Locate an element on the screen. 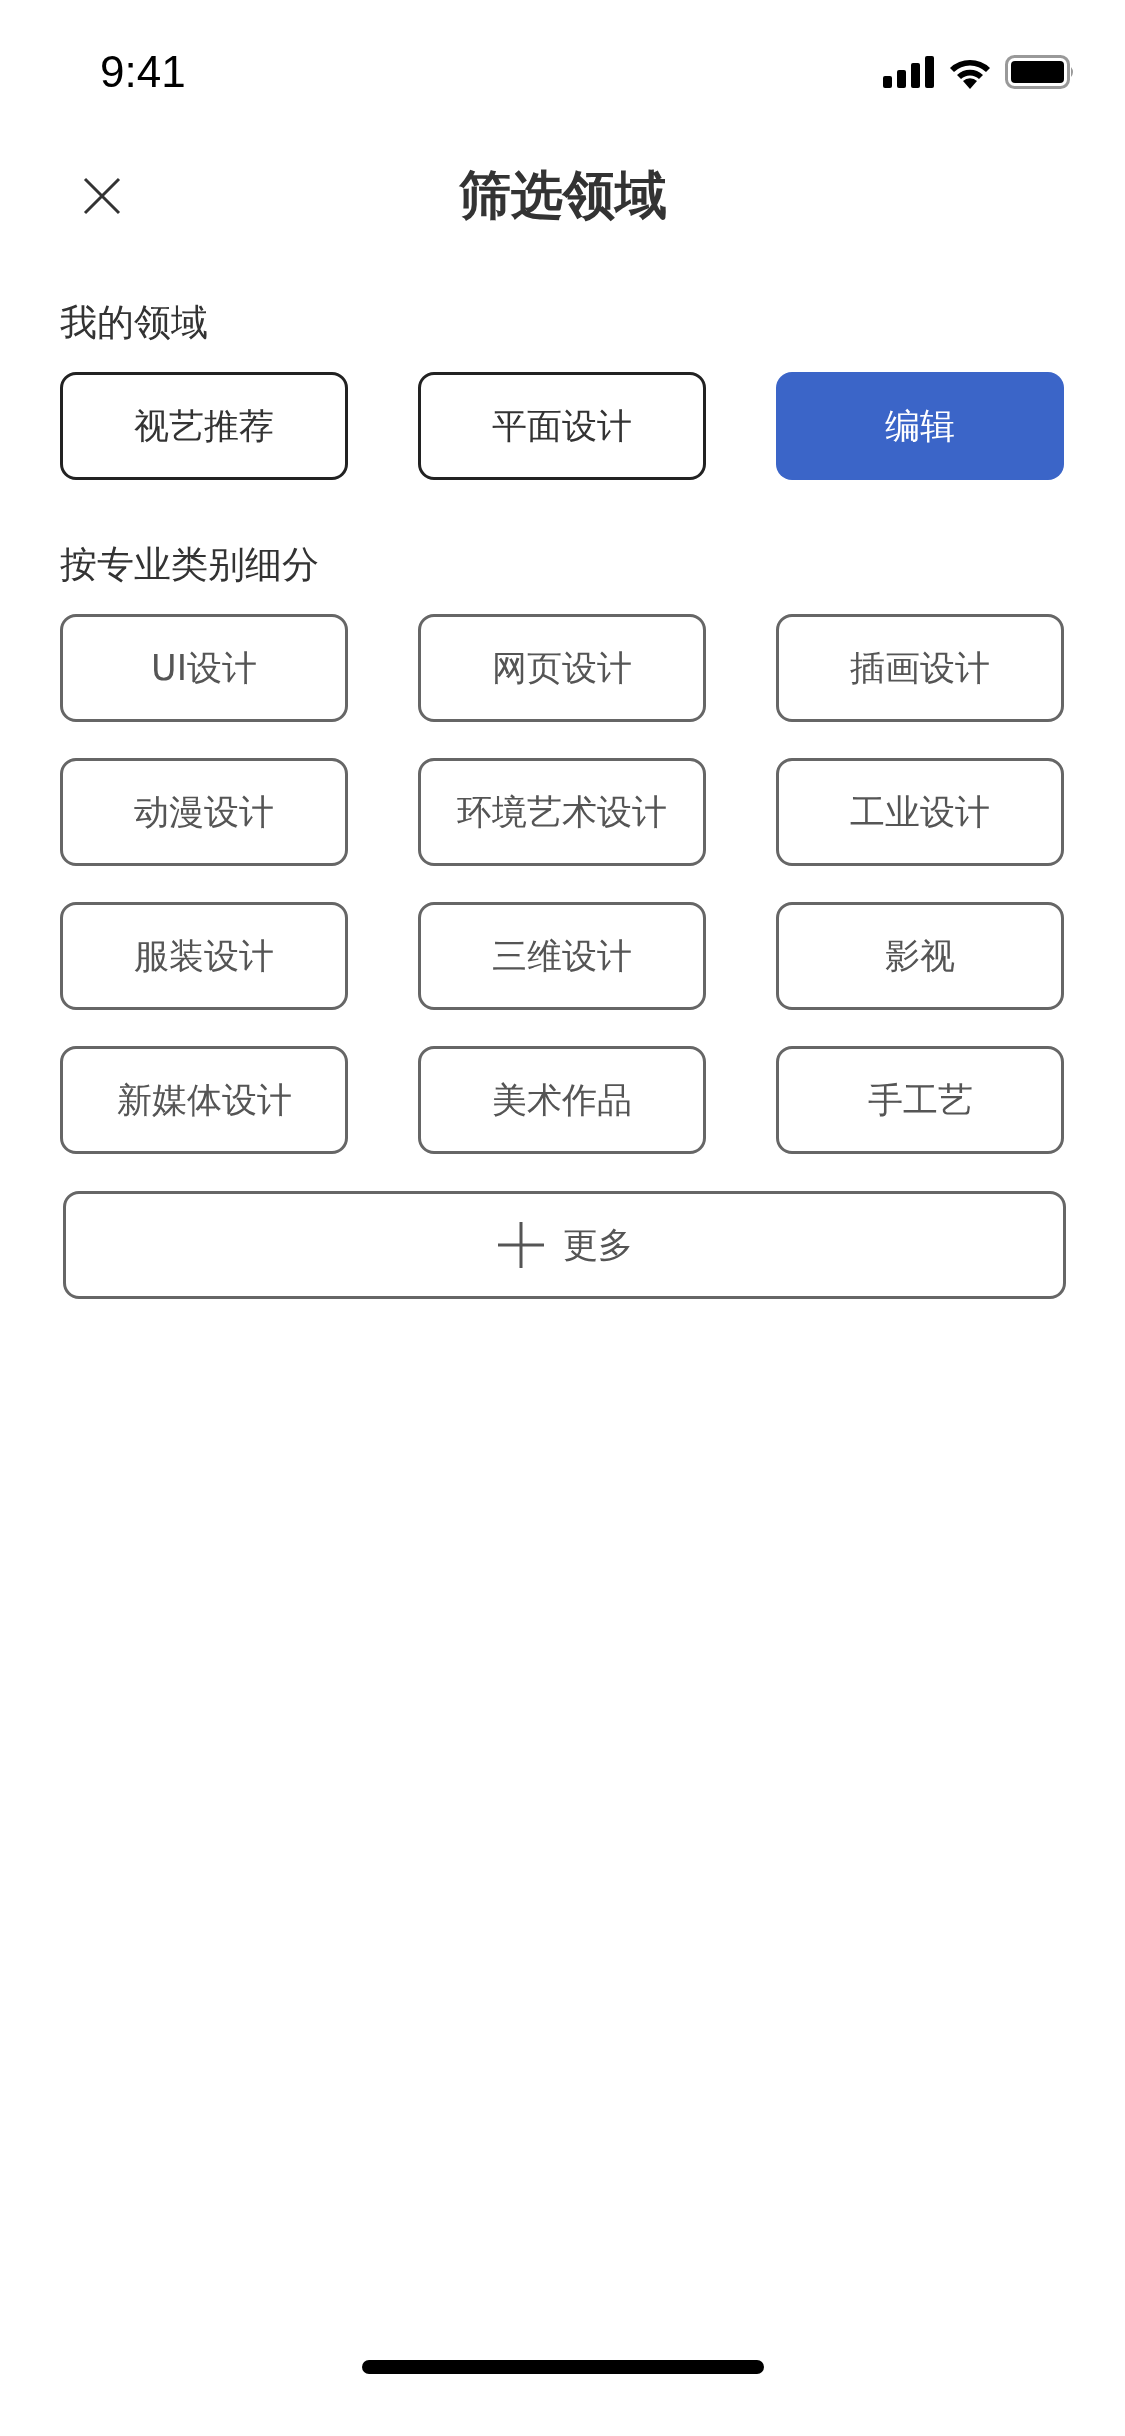 Image resolution: width=1125 pixels, height=2436 pixels. category-chip: 影视 is located at coordinates (920, 956).